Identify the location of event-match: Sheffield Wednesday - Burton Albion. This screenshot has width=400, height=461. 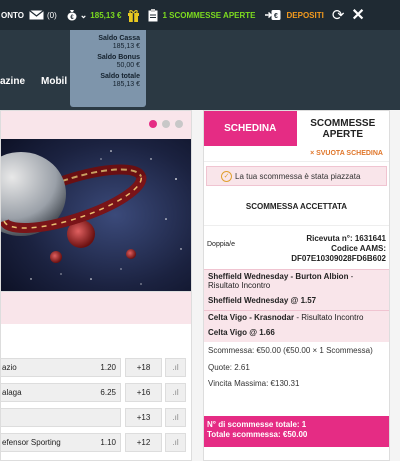
(278, 276).